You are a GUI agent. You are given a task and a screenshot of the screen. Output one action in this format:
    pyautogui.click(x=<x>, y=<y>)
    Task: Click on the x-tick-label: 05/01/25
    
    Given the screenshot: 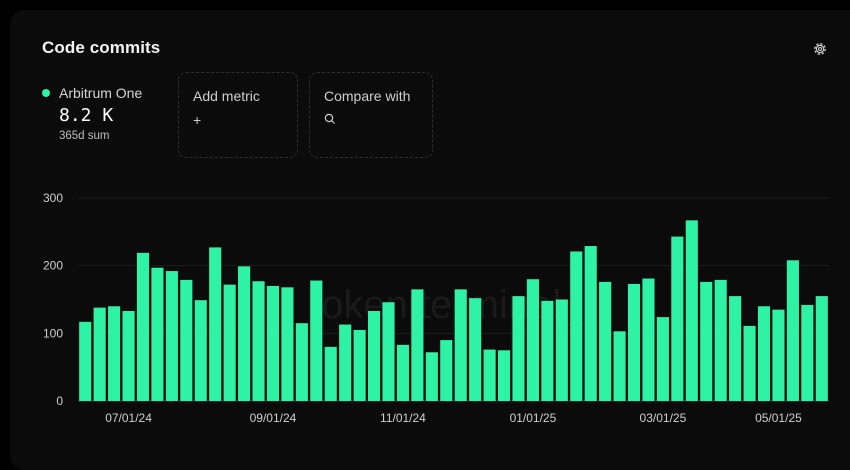 What is the action you would take?
    pyautogui.click(x=778, y=418)
    